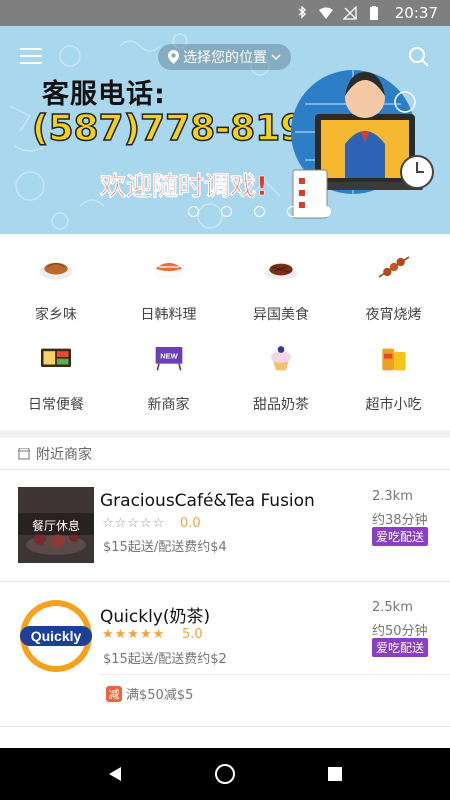 This screenshot has height=800, width=450. I want to click on category-label: 甜品奶茶, so click(281, 405).